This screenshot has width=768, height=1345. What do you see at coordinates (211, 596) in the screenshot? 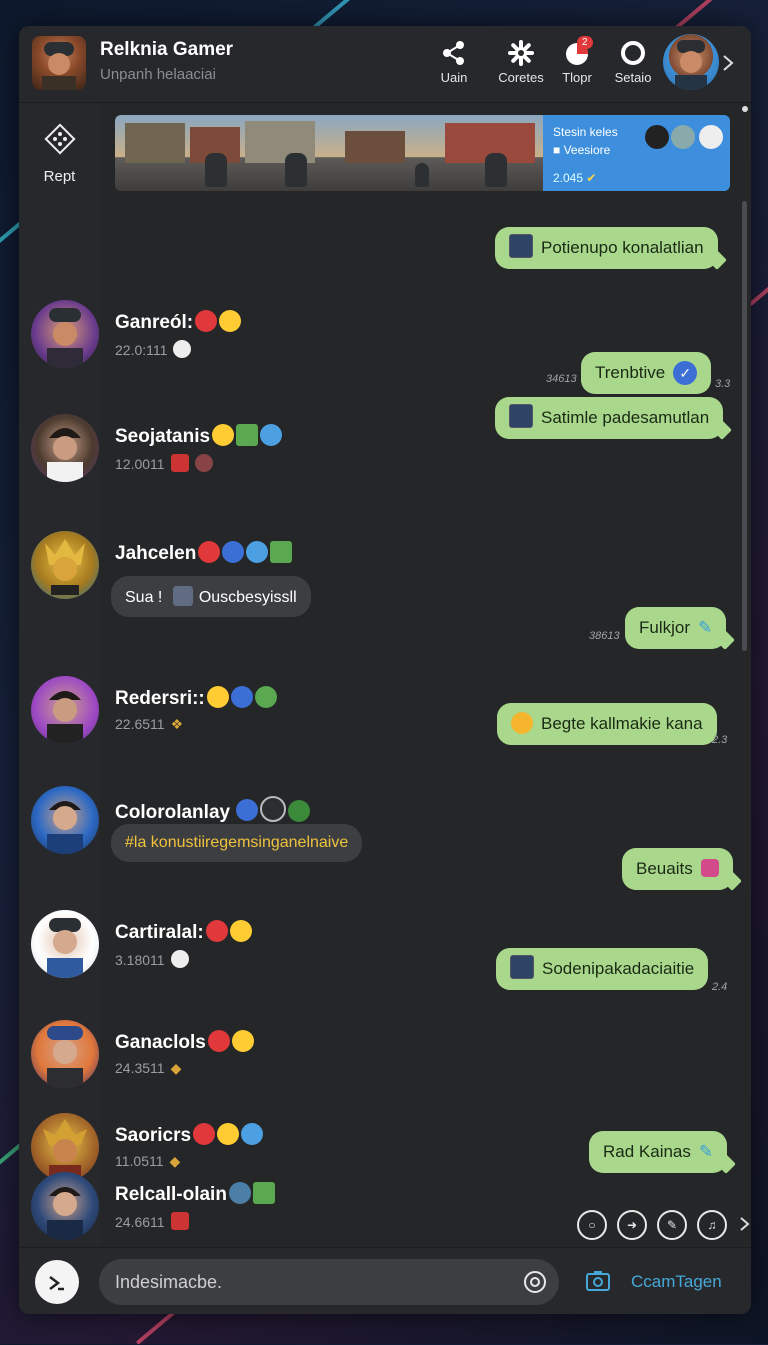
I see `message-bubble: Sua ! Ouscbesyissll` at bounding box center [211, 596].